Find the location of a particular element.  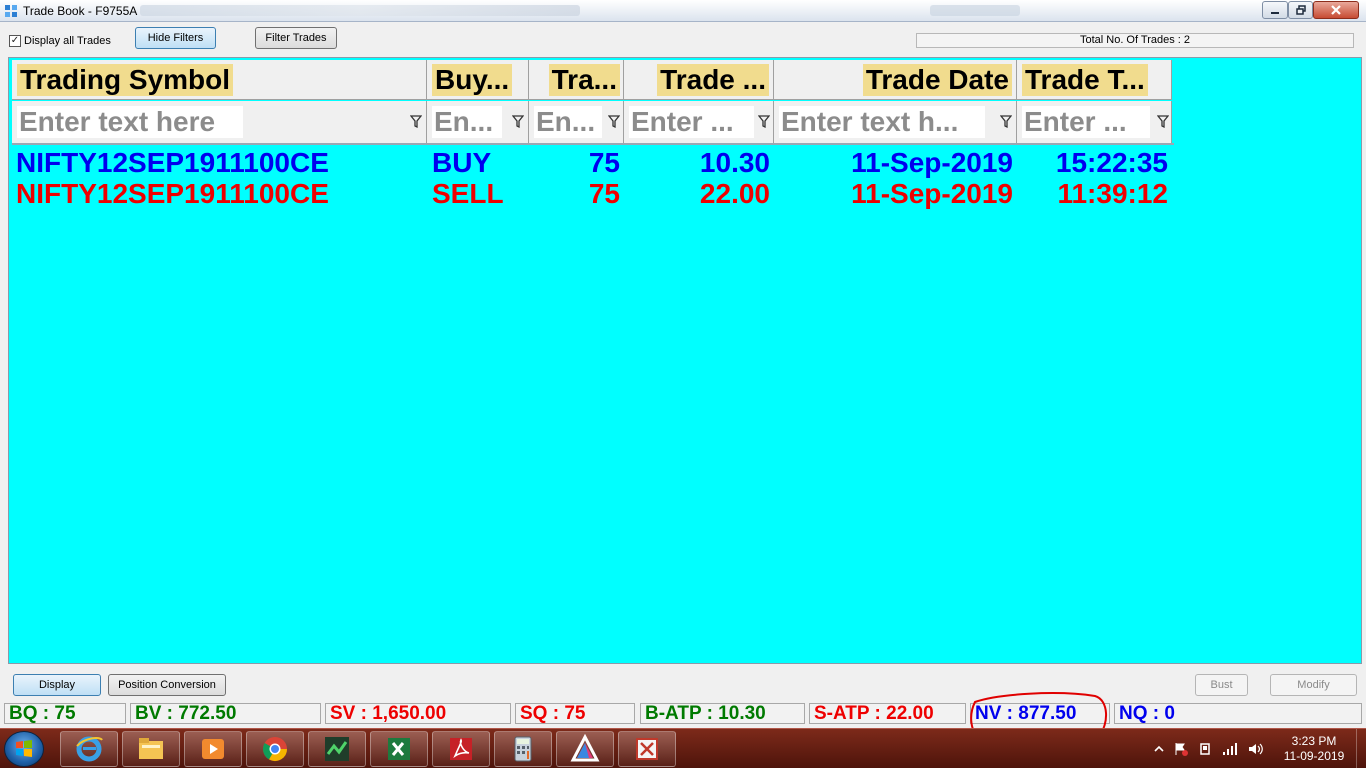

window-title: Trade Book - F9755A is located at coordinates (80, 11).